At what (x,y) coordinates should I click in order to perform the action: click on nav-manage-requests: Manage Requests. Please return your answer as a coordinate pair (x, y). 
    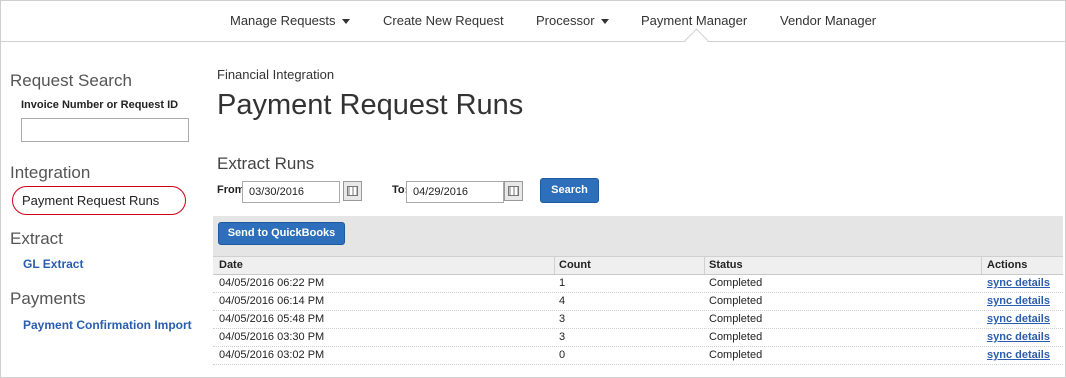
    Looking at the image, I should click on (290, 20).